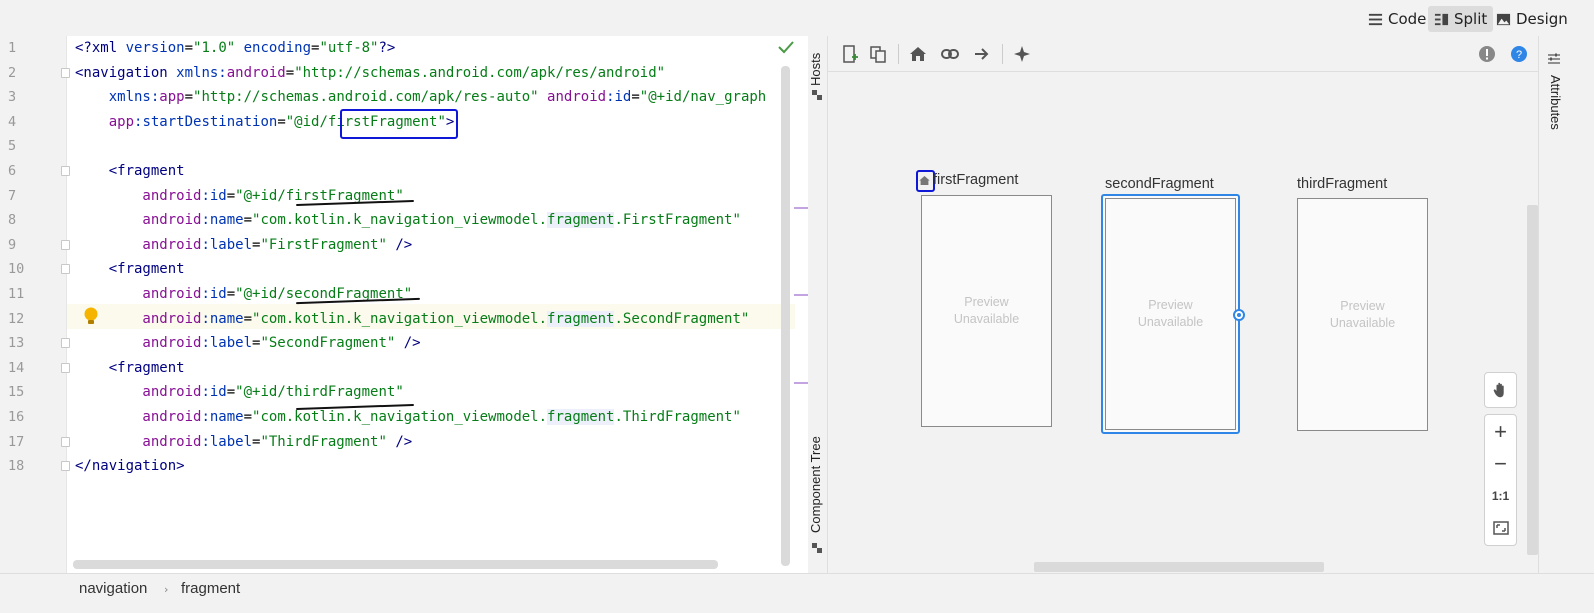  What do you see at coordinates (801, 208) in the screenshot?
I see `change-marker` at bounding box center [801, 208].